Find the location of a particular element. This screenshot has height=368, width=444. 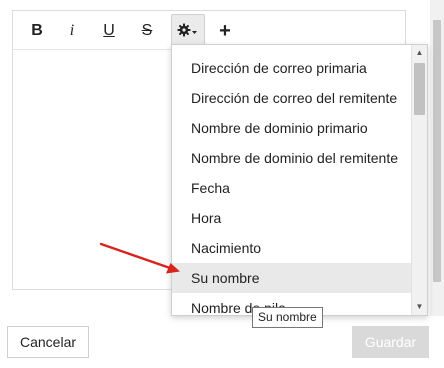

menu-item-time: Hora is located at coordinates (292, 218).